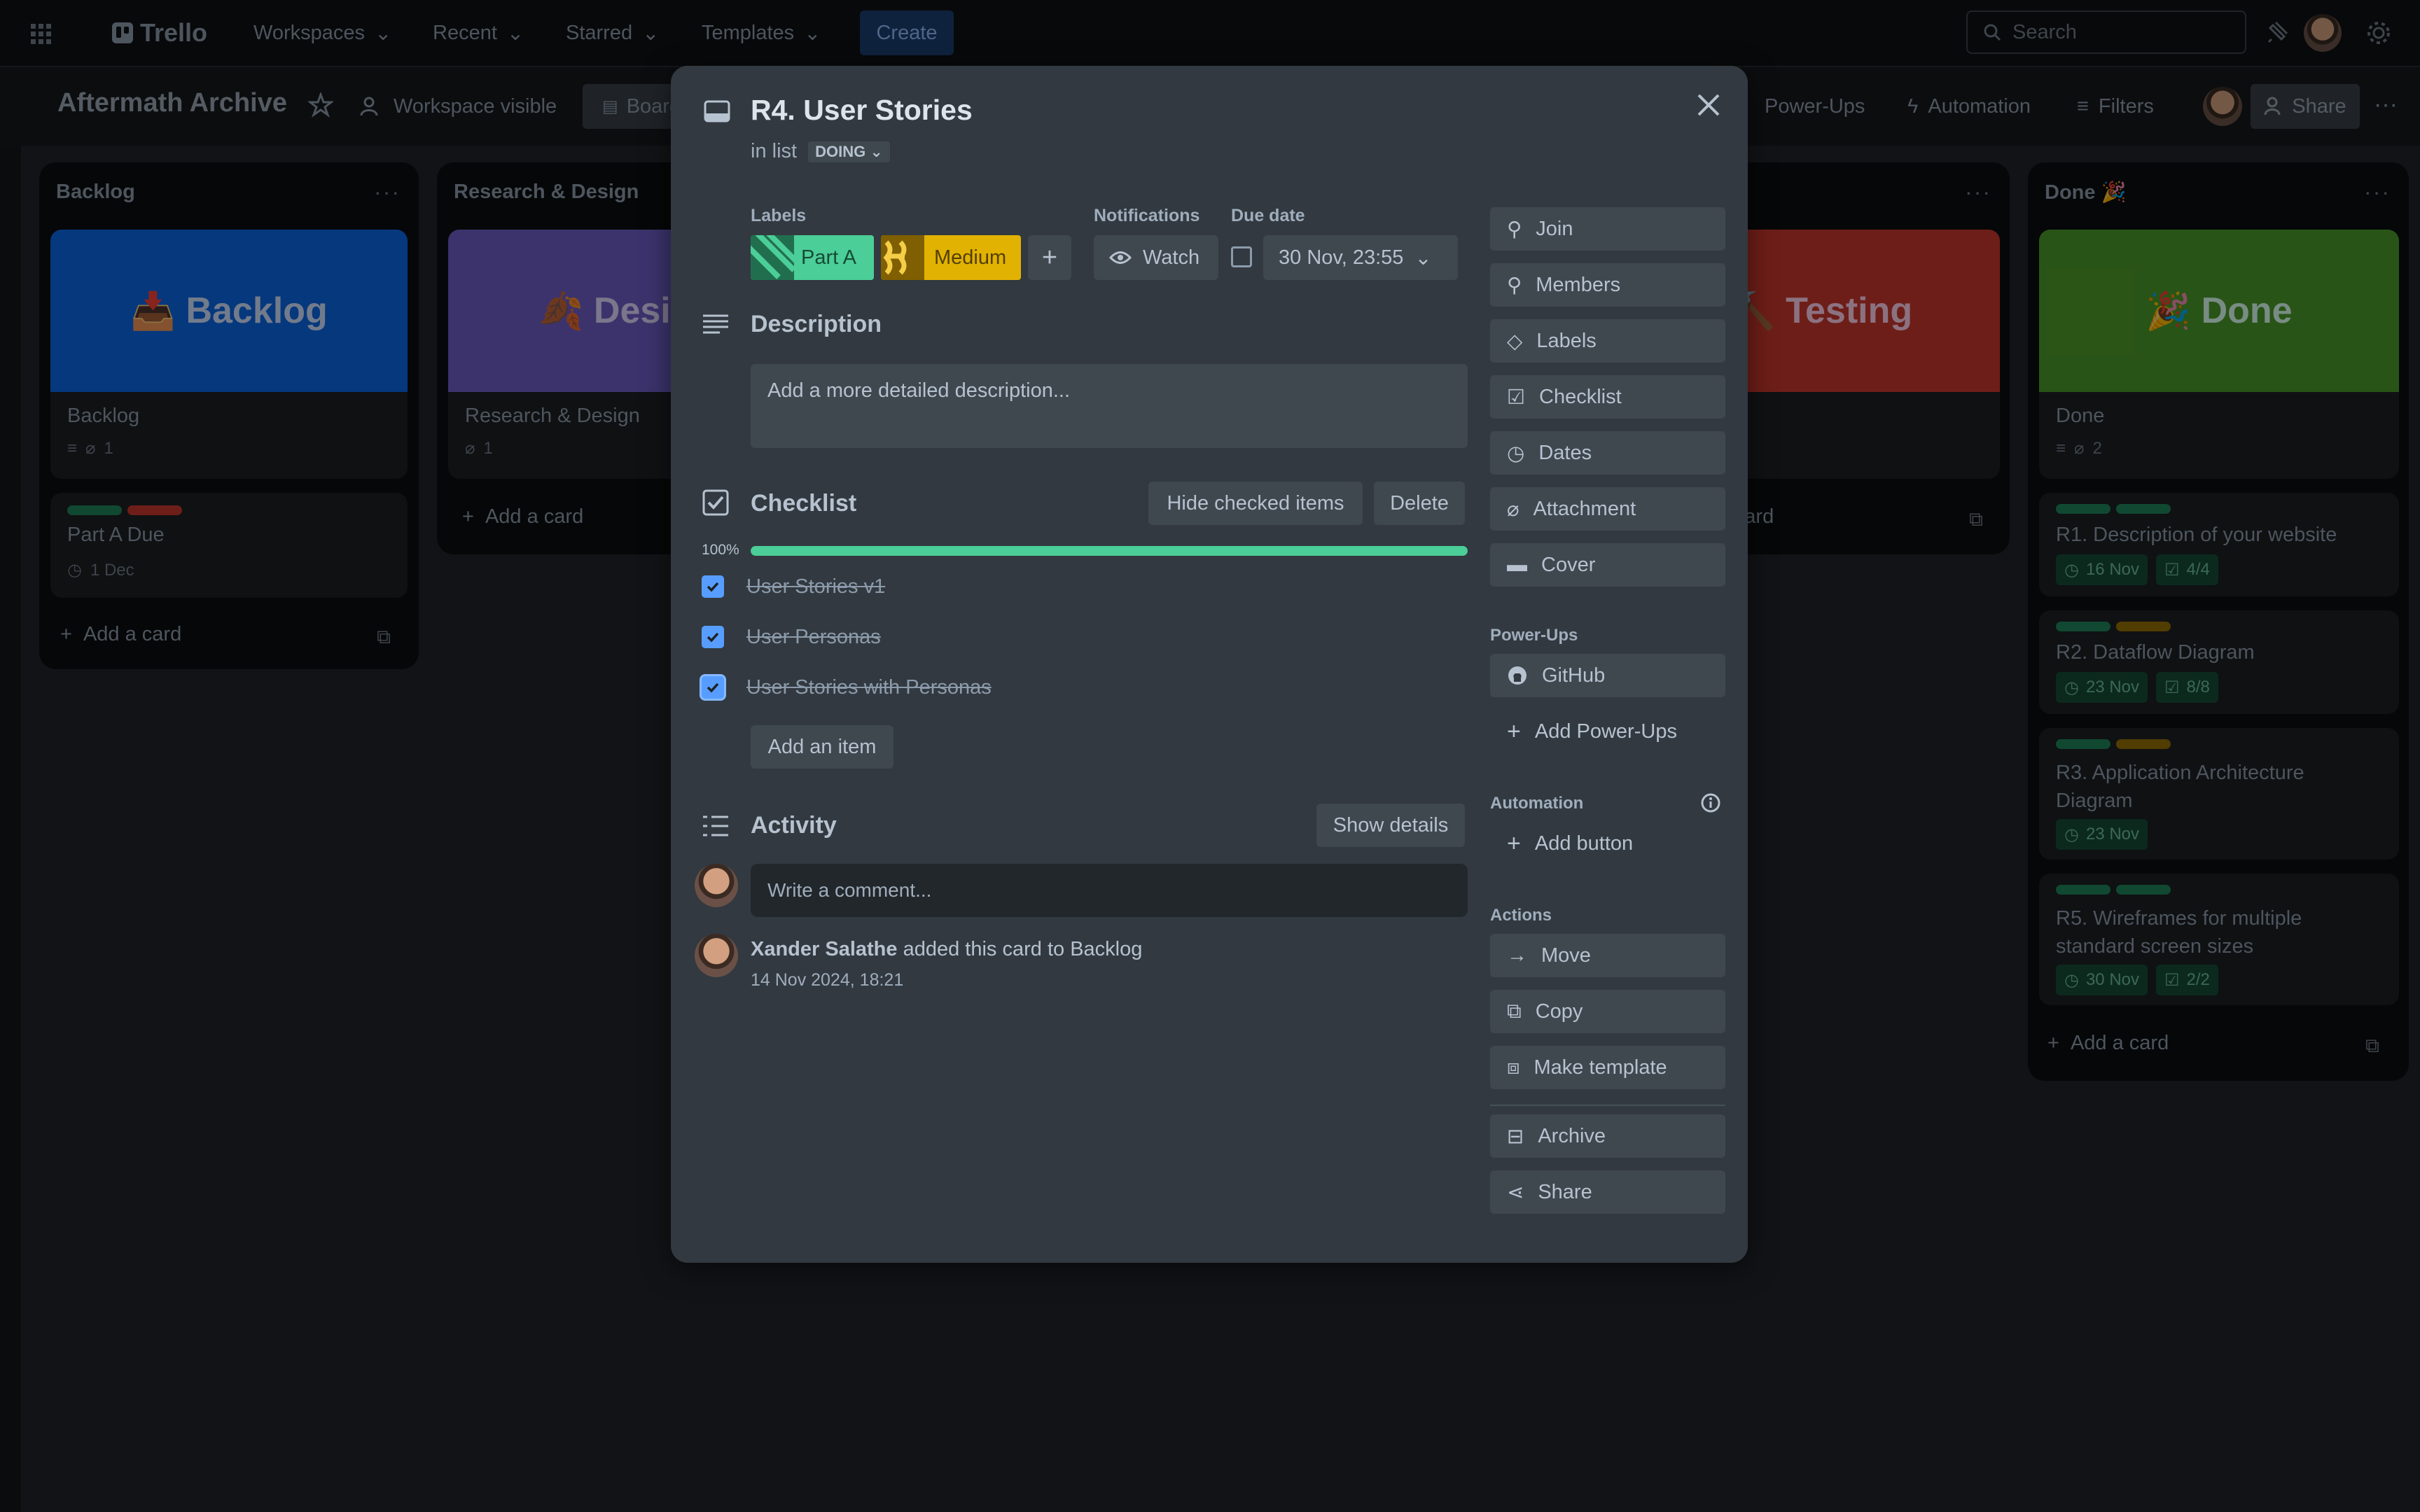 The width and height of the screenshot is (2420, 1512). I want to click on progress-percent: 100%, so click(721, 550).